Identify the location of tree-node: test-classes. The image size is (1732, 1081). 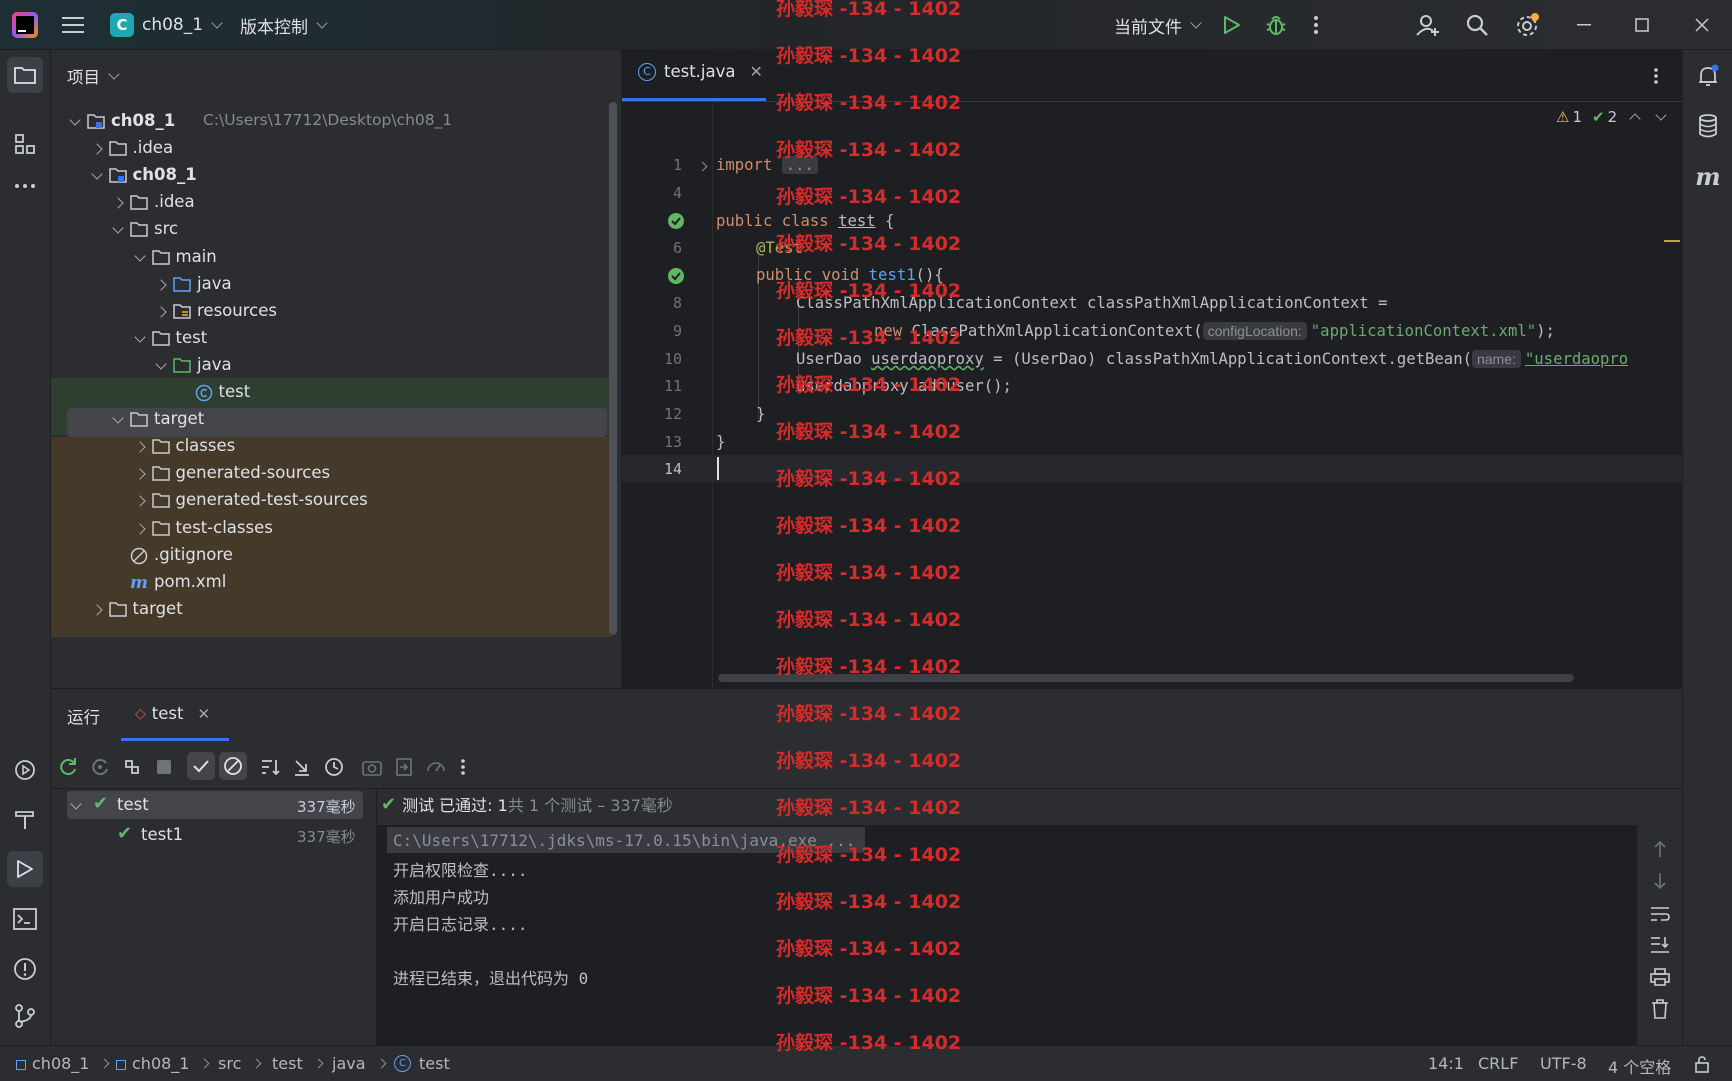
(331, 529).